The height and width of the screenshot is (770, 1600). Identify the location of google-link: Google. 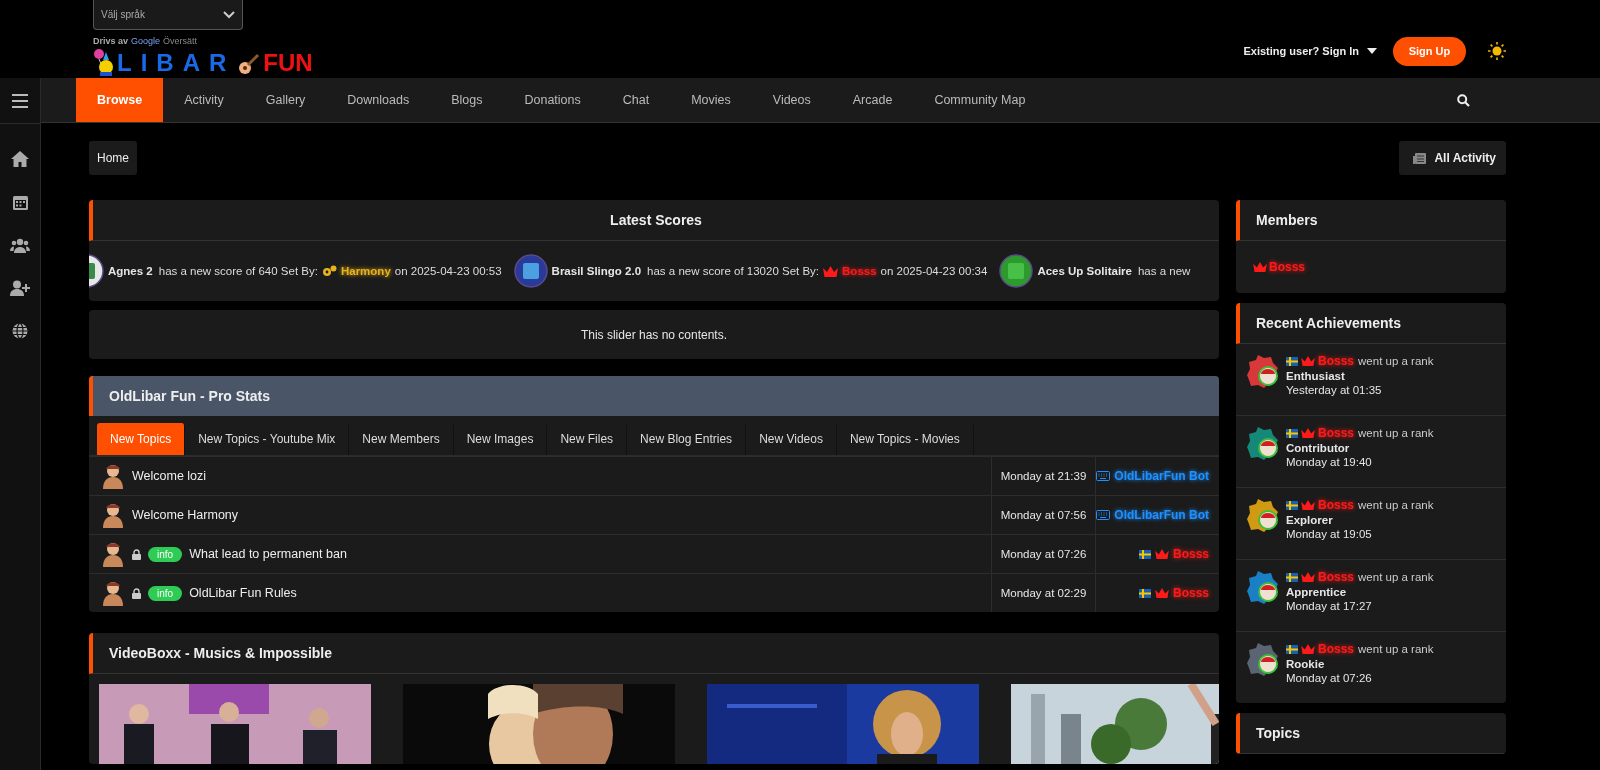
(146, 41).